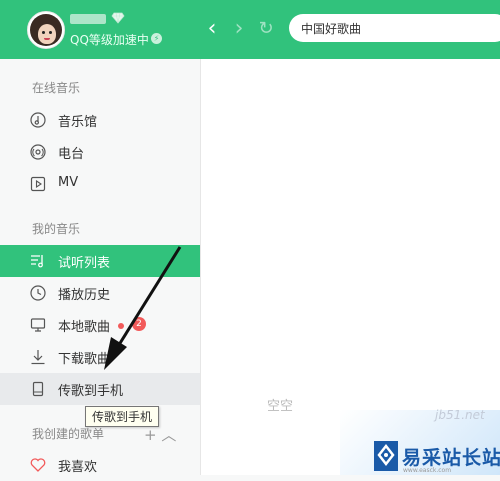 This screenshot has width=500, height=481. I want to click on sidebar-item-label: 本地歌曲, so click(84, 327).